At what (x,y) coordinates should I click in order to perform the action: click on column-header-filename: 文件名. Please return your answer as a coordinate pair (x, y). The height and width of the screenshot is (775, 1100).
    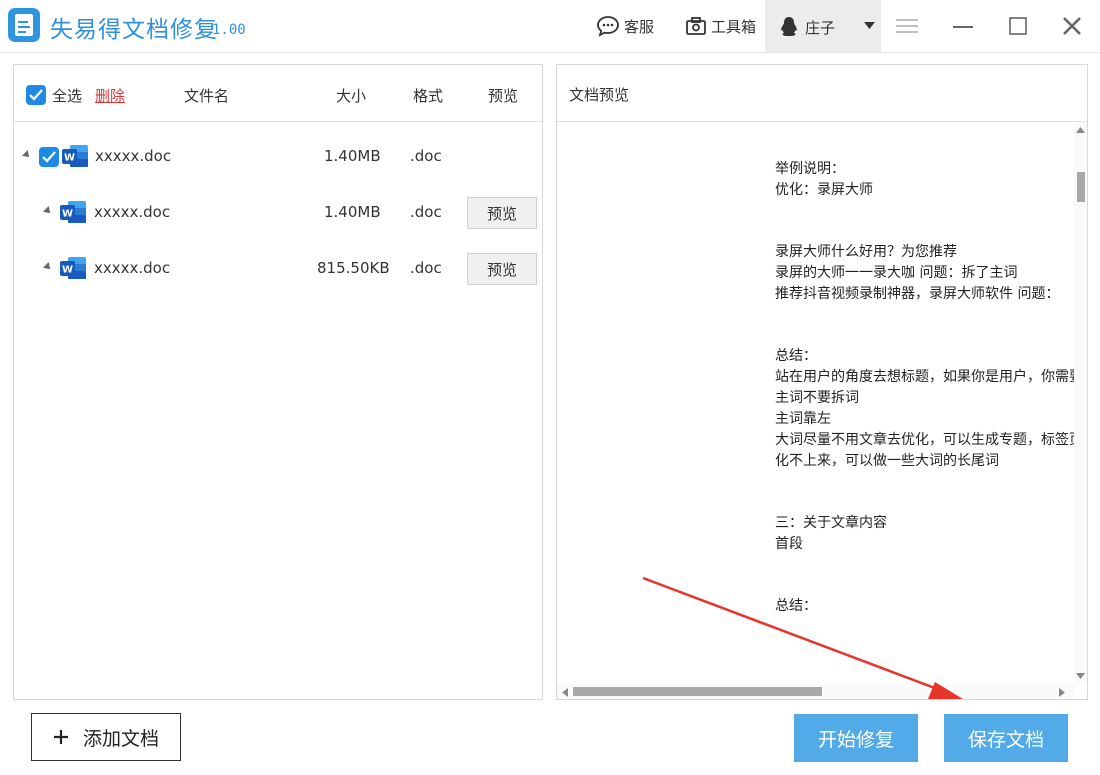
    Looking at the image, I should click on (207, 96).